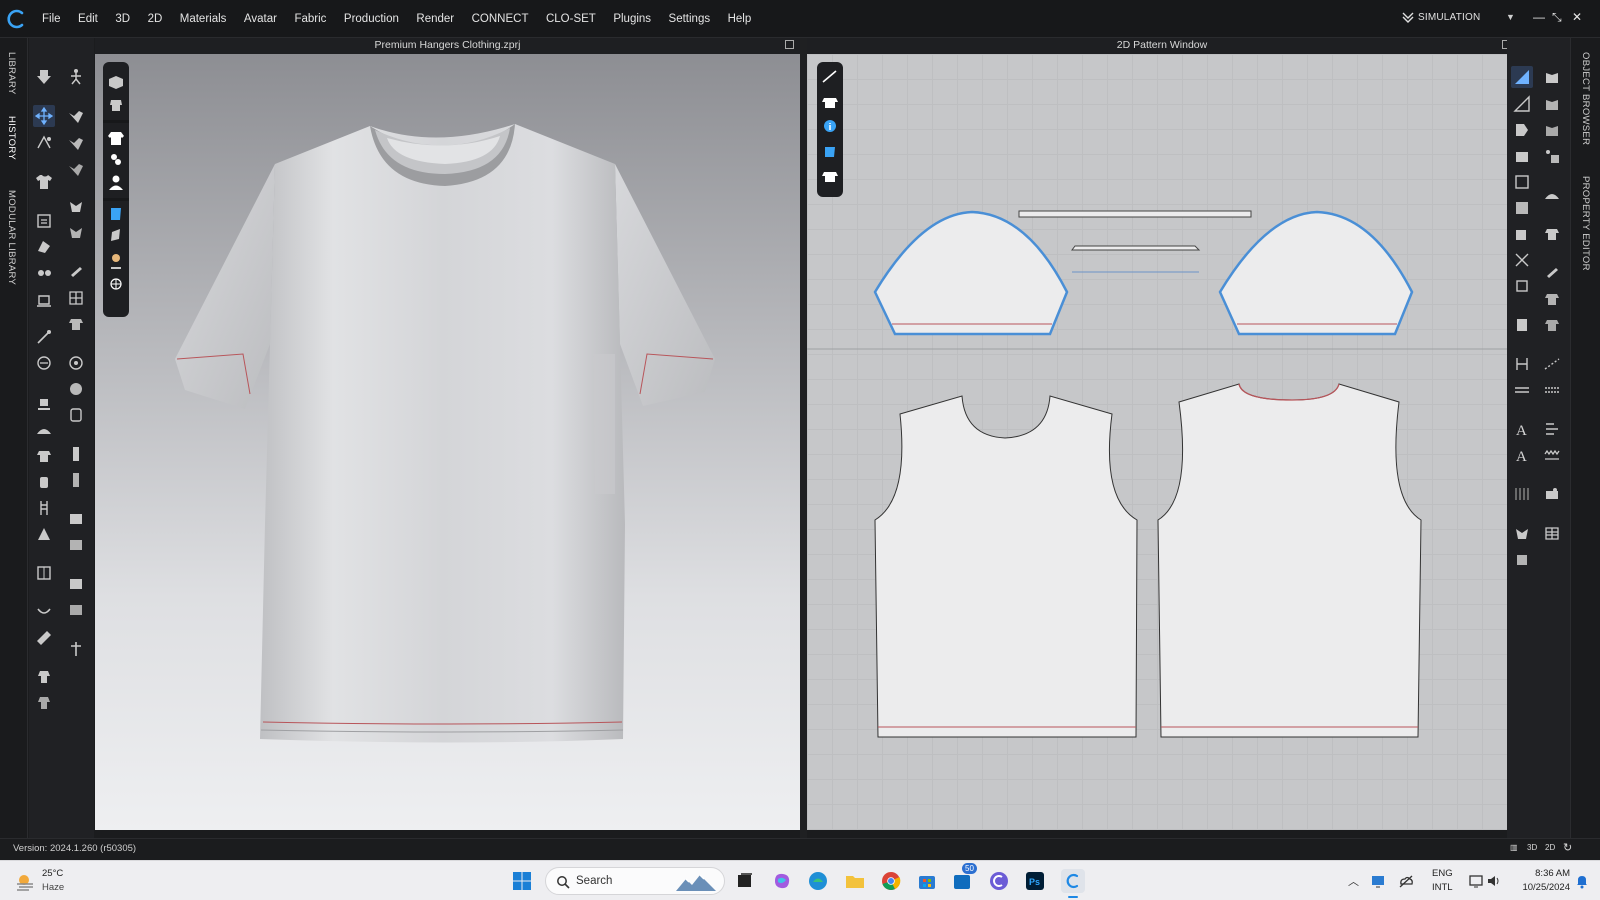  I want to click on internal-rect-icon, so click(1522, 208).